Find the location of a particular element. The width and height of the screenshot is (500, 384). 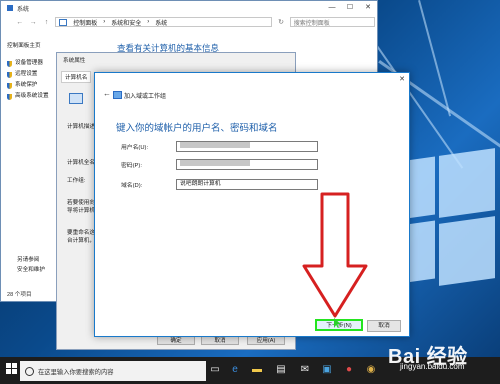

system-window-icon is located at coordinates (10, 8).